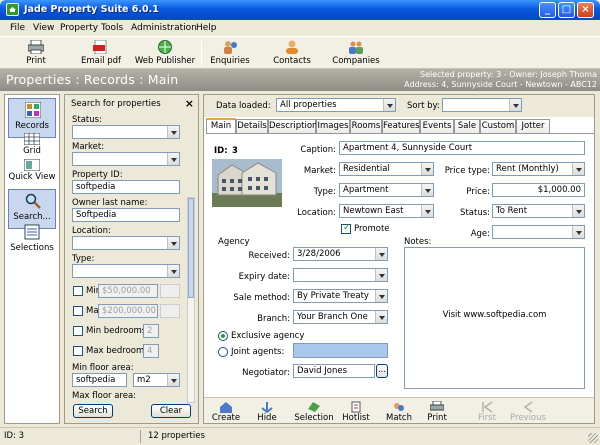 This screenshot has width=600, height=445. I want to click on joint-agents-input, so click(340, 350).